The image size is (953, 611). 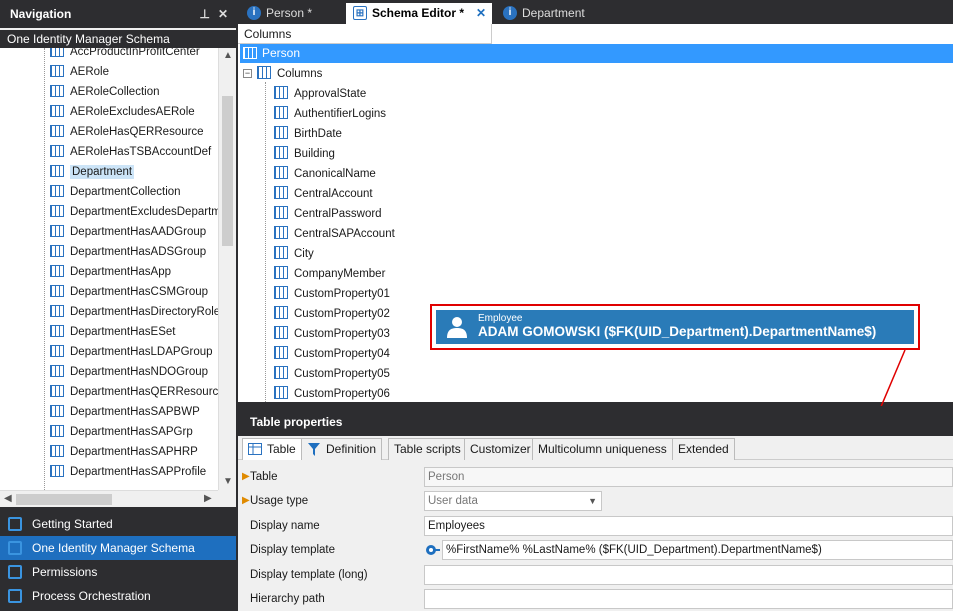 I want to click on tab-label: Table scripts, so click(x=427, y=449).